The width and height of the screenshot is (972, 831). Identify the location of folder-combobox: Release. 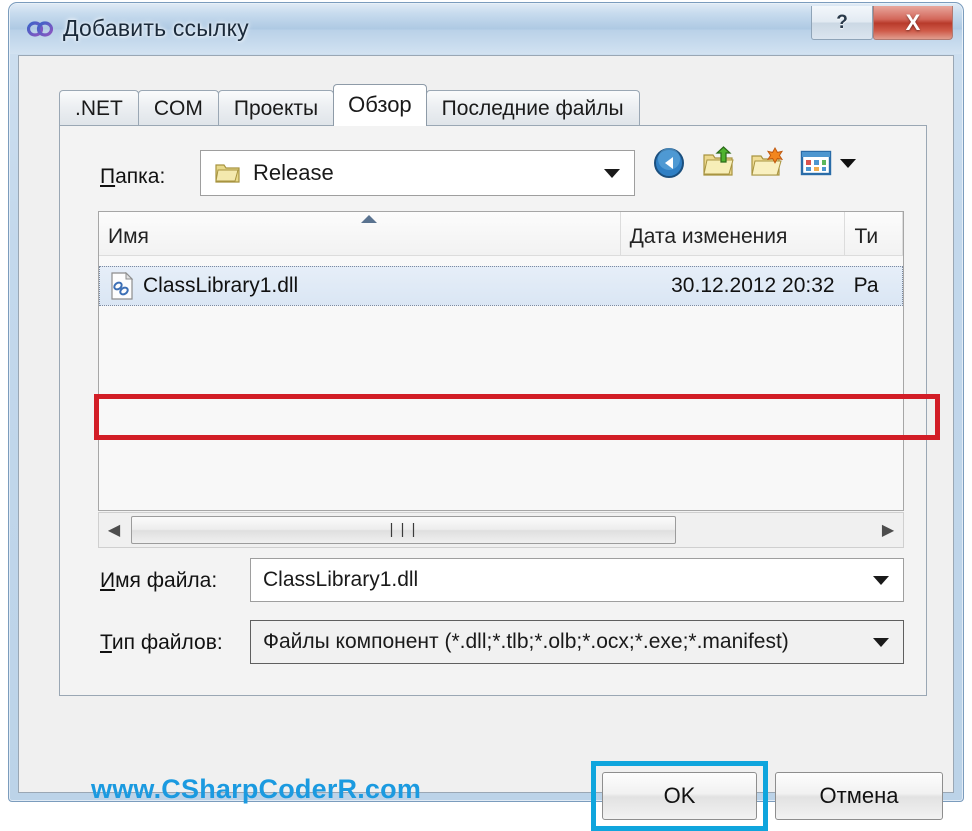
(417, 173).